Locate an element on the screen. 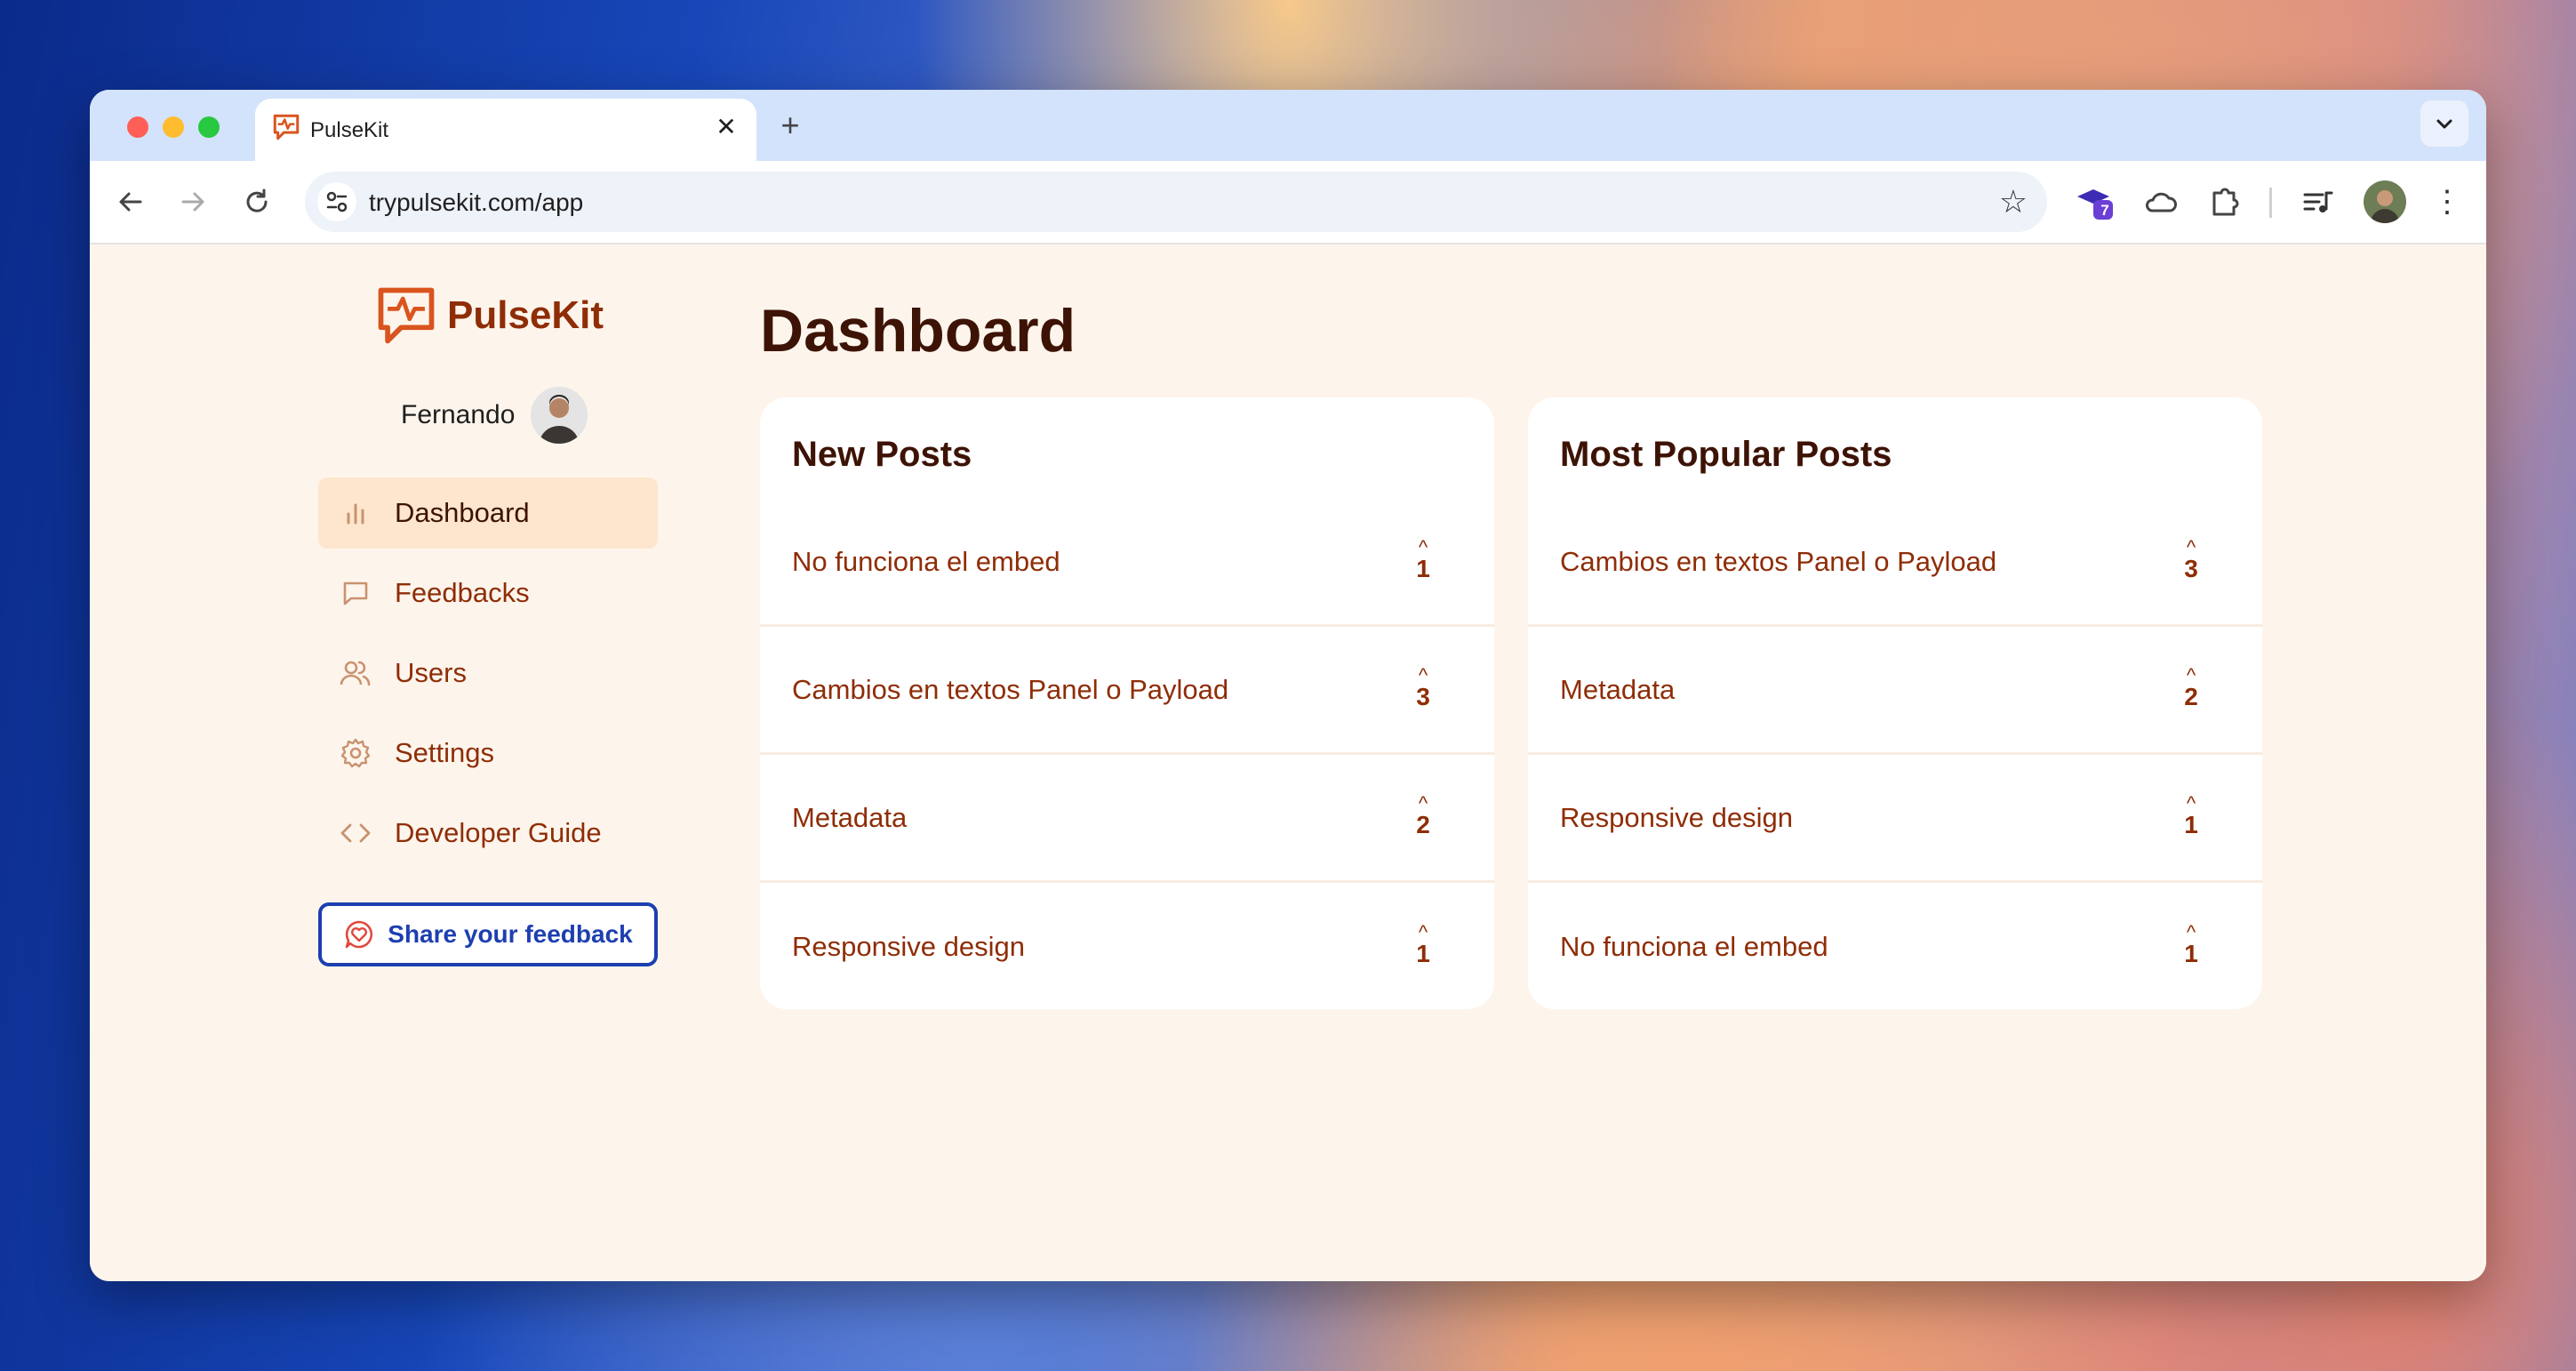 This screenshot has height=1371, width=2576. sidebar-item-settings: Settings is located at coordinates (488, 753).